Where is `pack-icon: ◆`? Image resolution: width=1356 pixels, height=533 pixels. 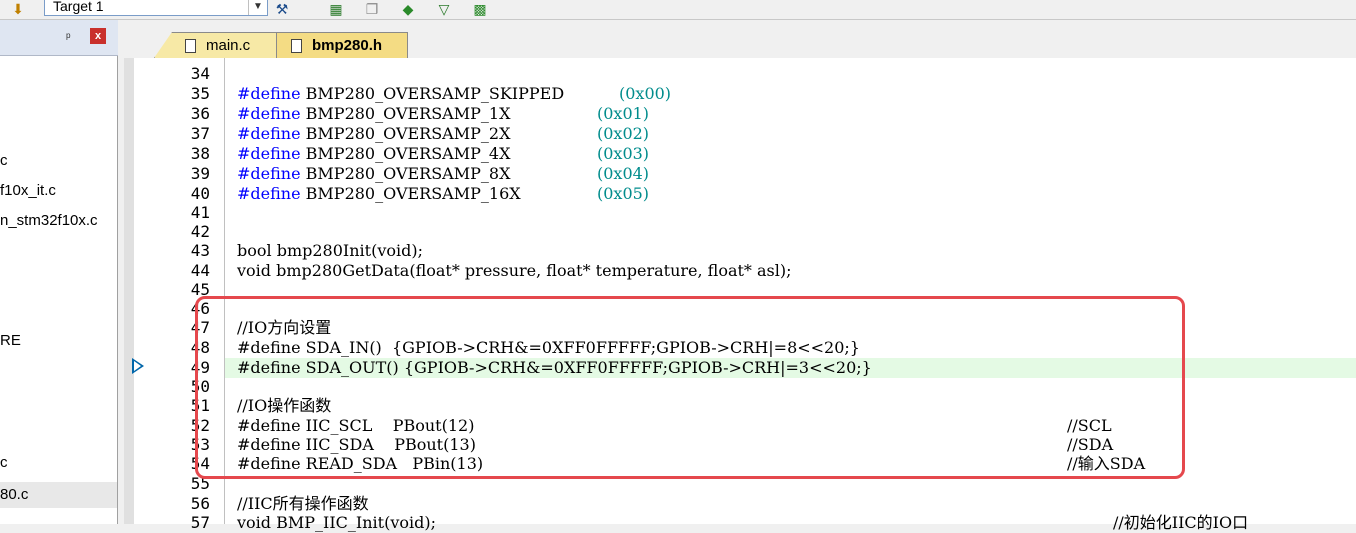
pack-icon: ◆ is located at coordinates (408, 8).